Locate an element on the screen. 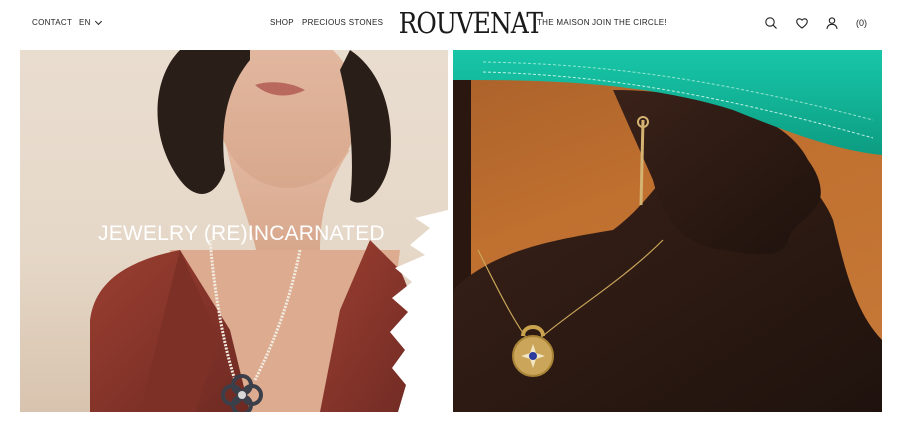 This screenshot has width=900, height=434. heart-icon is located at coordinates (802, 23).